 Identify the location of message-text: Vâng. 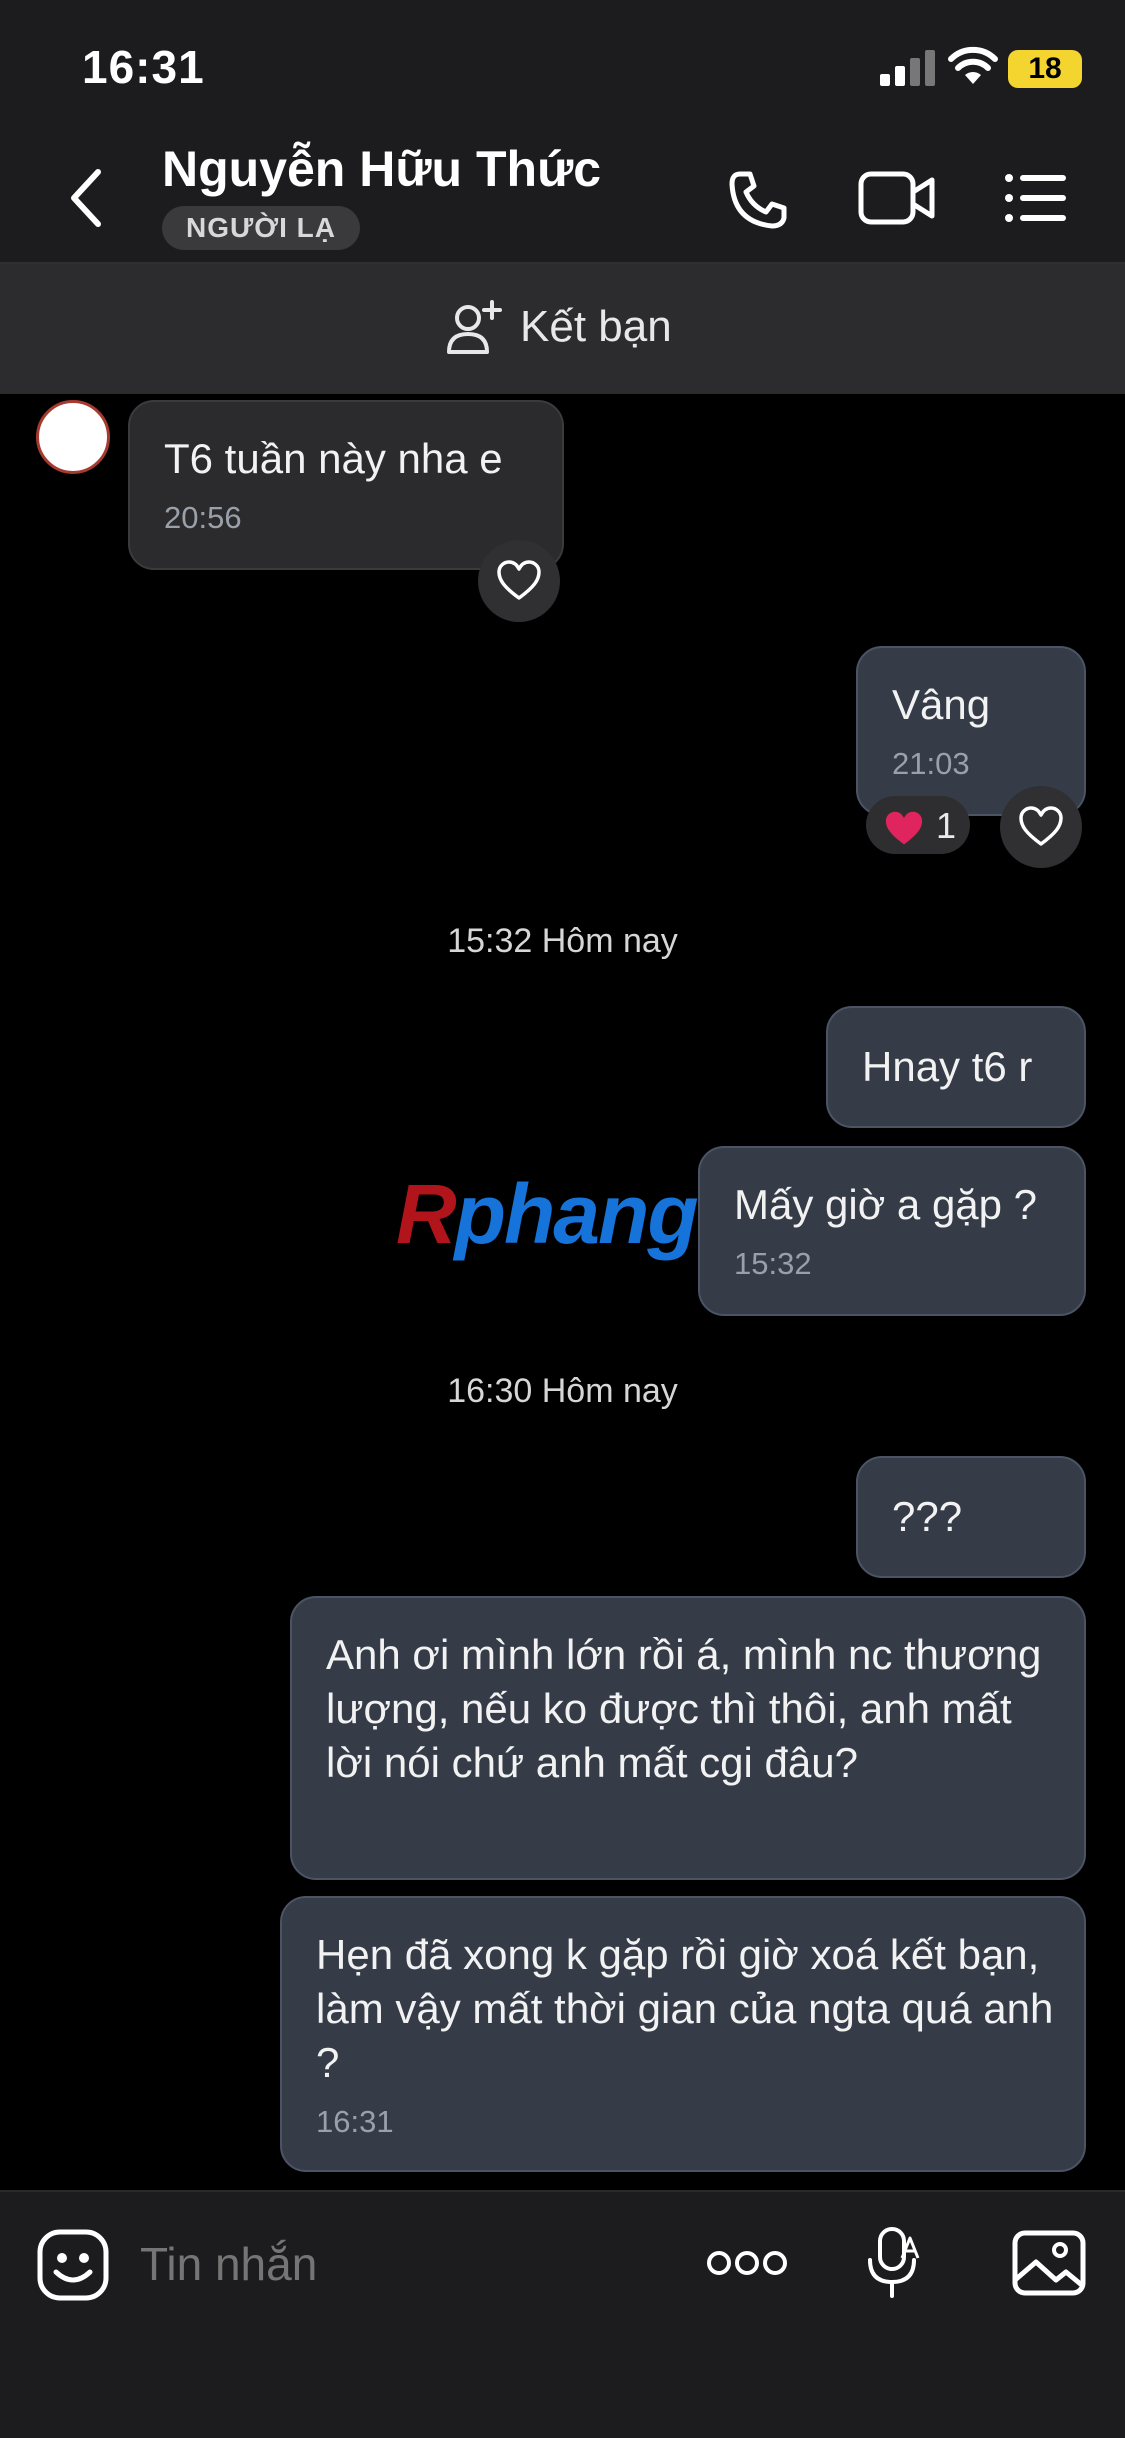
(941, 704).